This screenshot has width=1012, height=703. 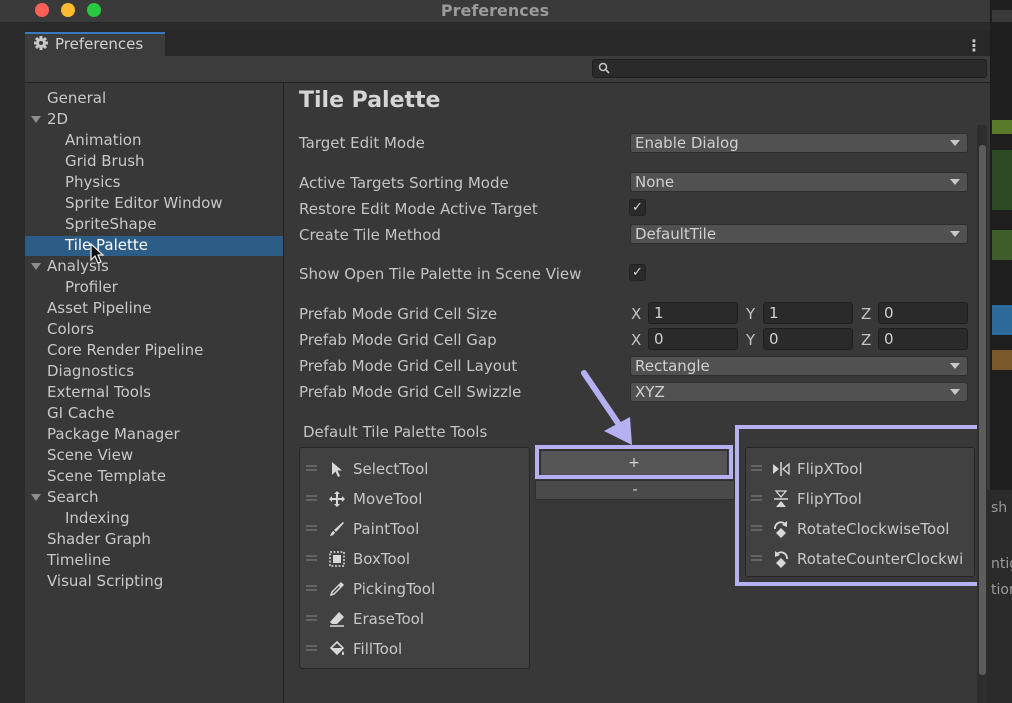 I want to click on dropdown-value: None, so click(x=655, y=182).